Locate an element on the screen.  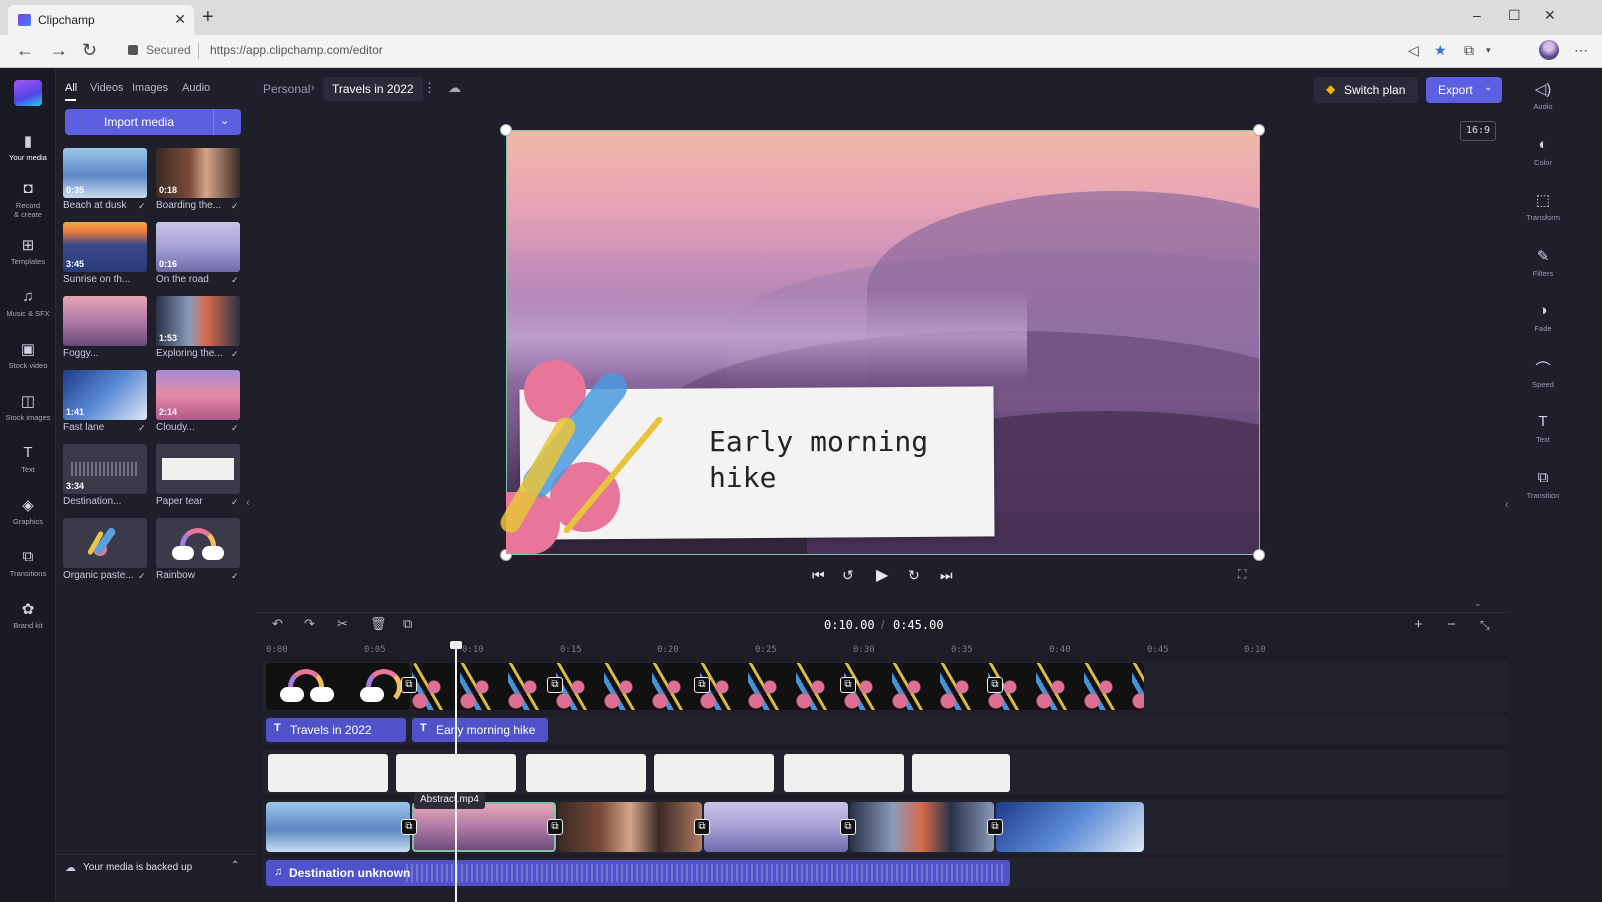
playhead-line is located at coordinates (456, 774).